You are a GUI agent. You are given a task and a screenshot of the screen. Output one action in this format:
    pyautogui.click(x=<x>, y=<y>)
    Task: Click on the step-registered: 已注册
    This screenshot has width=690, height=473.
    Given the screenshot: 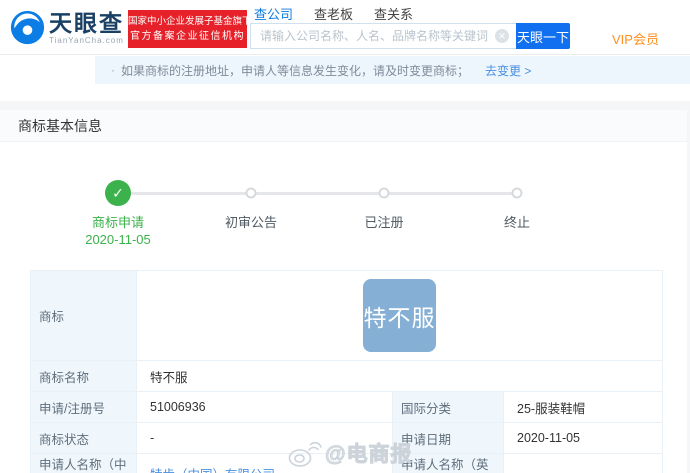 What is the action you would take?
    pyautogui.click(x=384, y=201)
    